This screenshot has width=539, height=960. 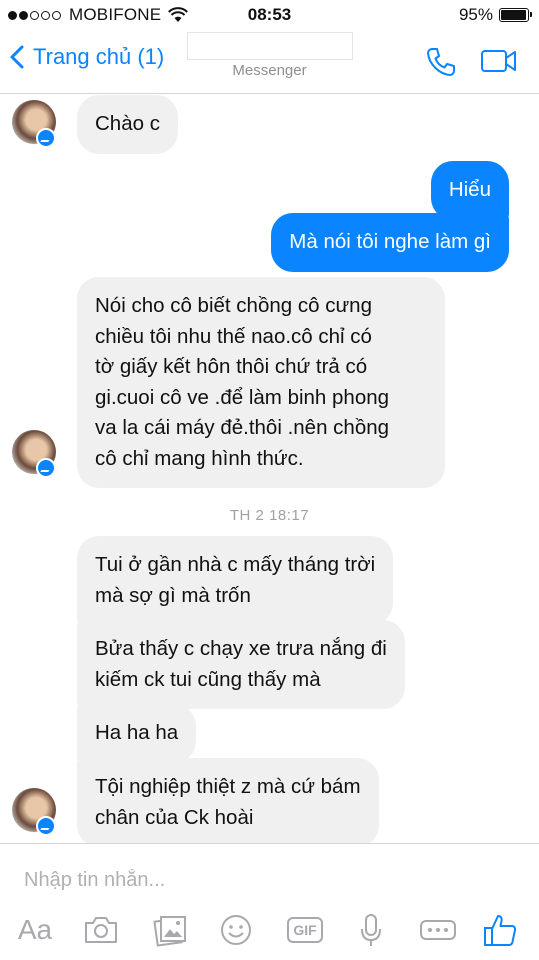 I want to click on photos-icon, so click(x=170, y=930).